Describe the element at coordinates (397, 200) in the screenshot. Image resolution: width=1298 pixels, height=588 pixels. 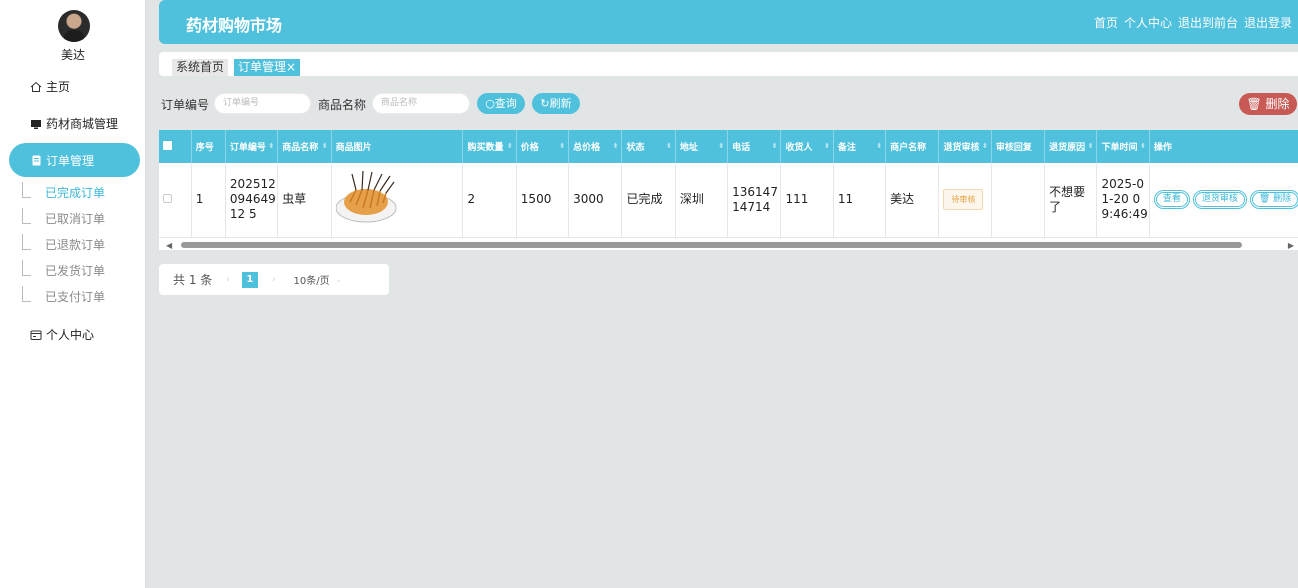
I see `cell-product-image` at that location.